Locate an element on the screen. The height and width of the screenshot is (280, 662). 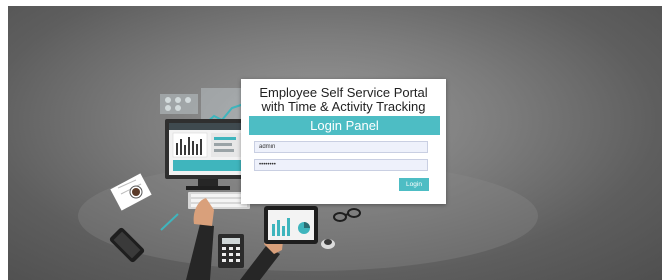
tablet-icon is located at coordinates (291, 225).